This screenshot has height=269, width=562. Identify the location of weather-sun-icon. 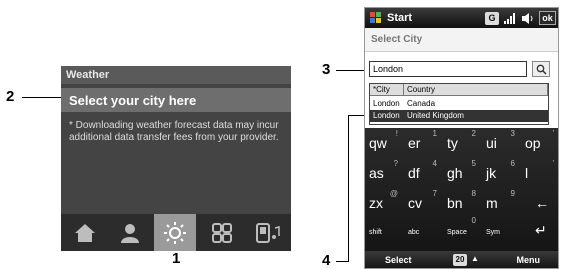
(175, 232).